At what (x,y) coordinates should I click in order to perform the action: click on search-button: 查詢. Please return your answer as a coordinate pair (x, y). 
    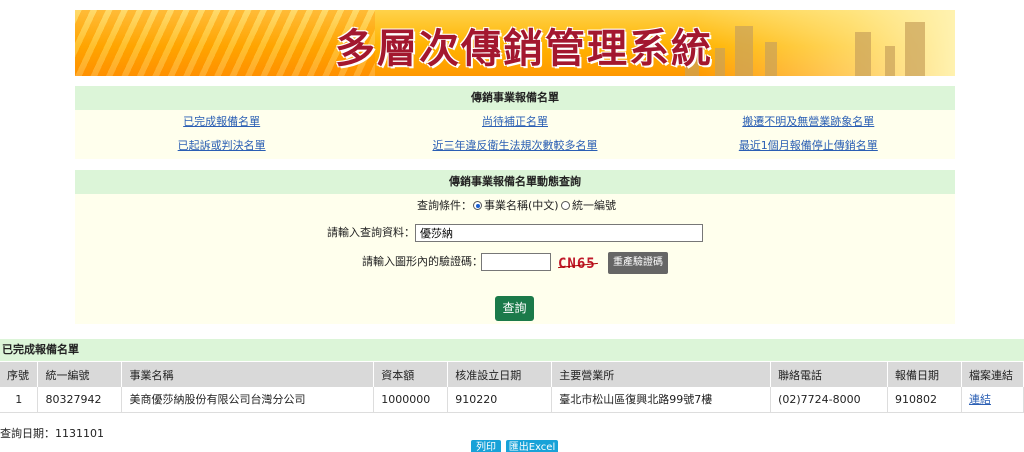
    Looking at the image, I should click on (514, 308).